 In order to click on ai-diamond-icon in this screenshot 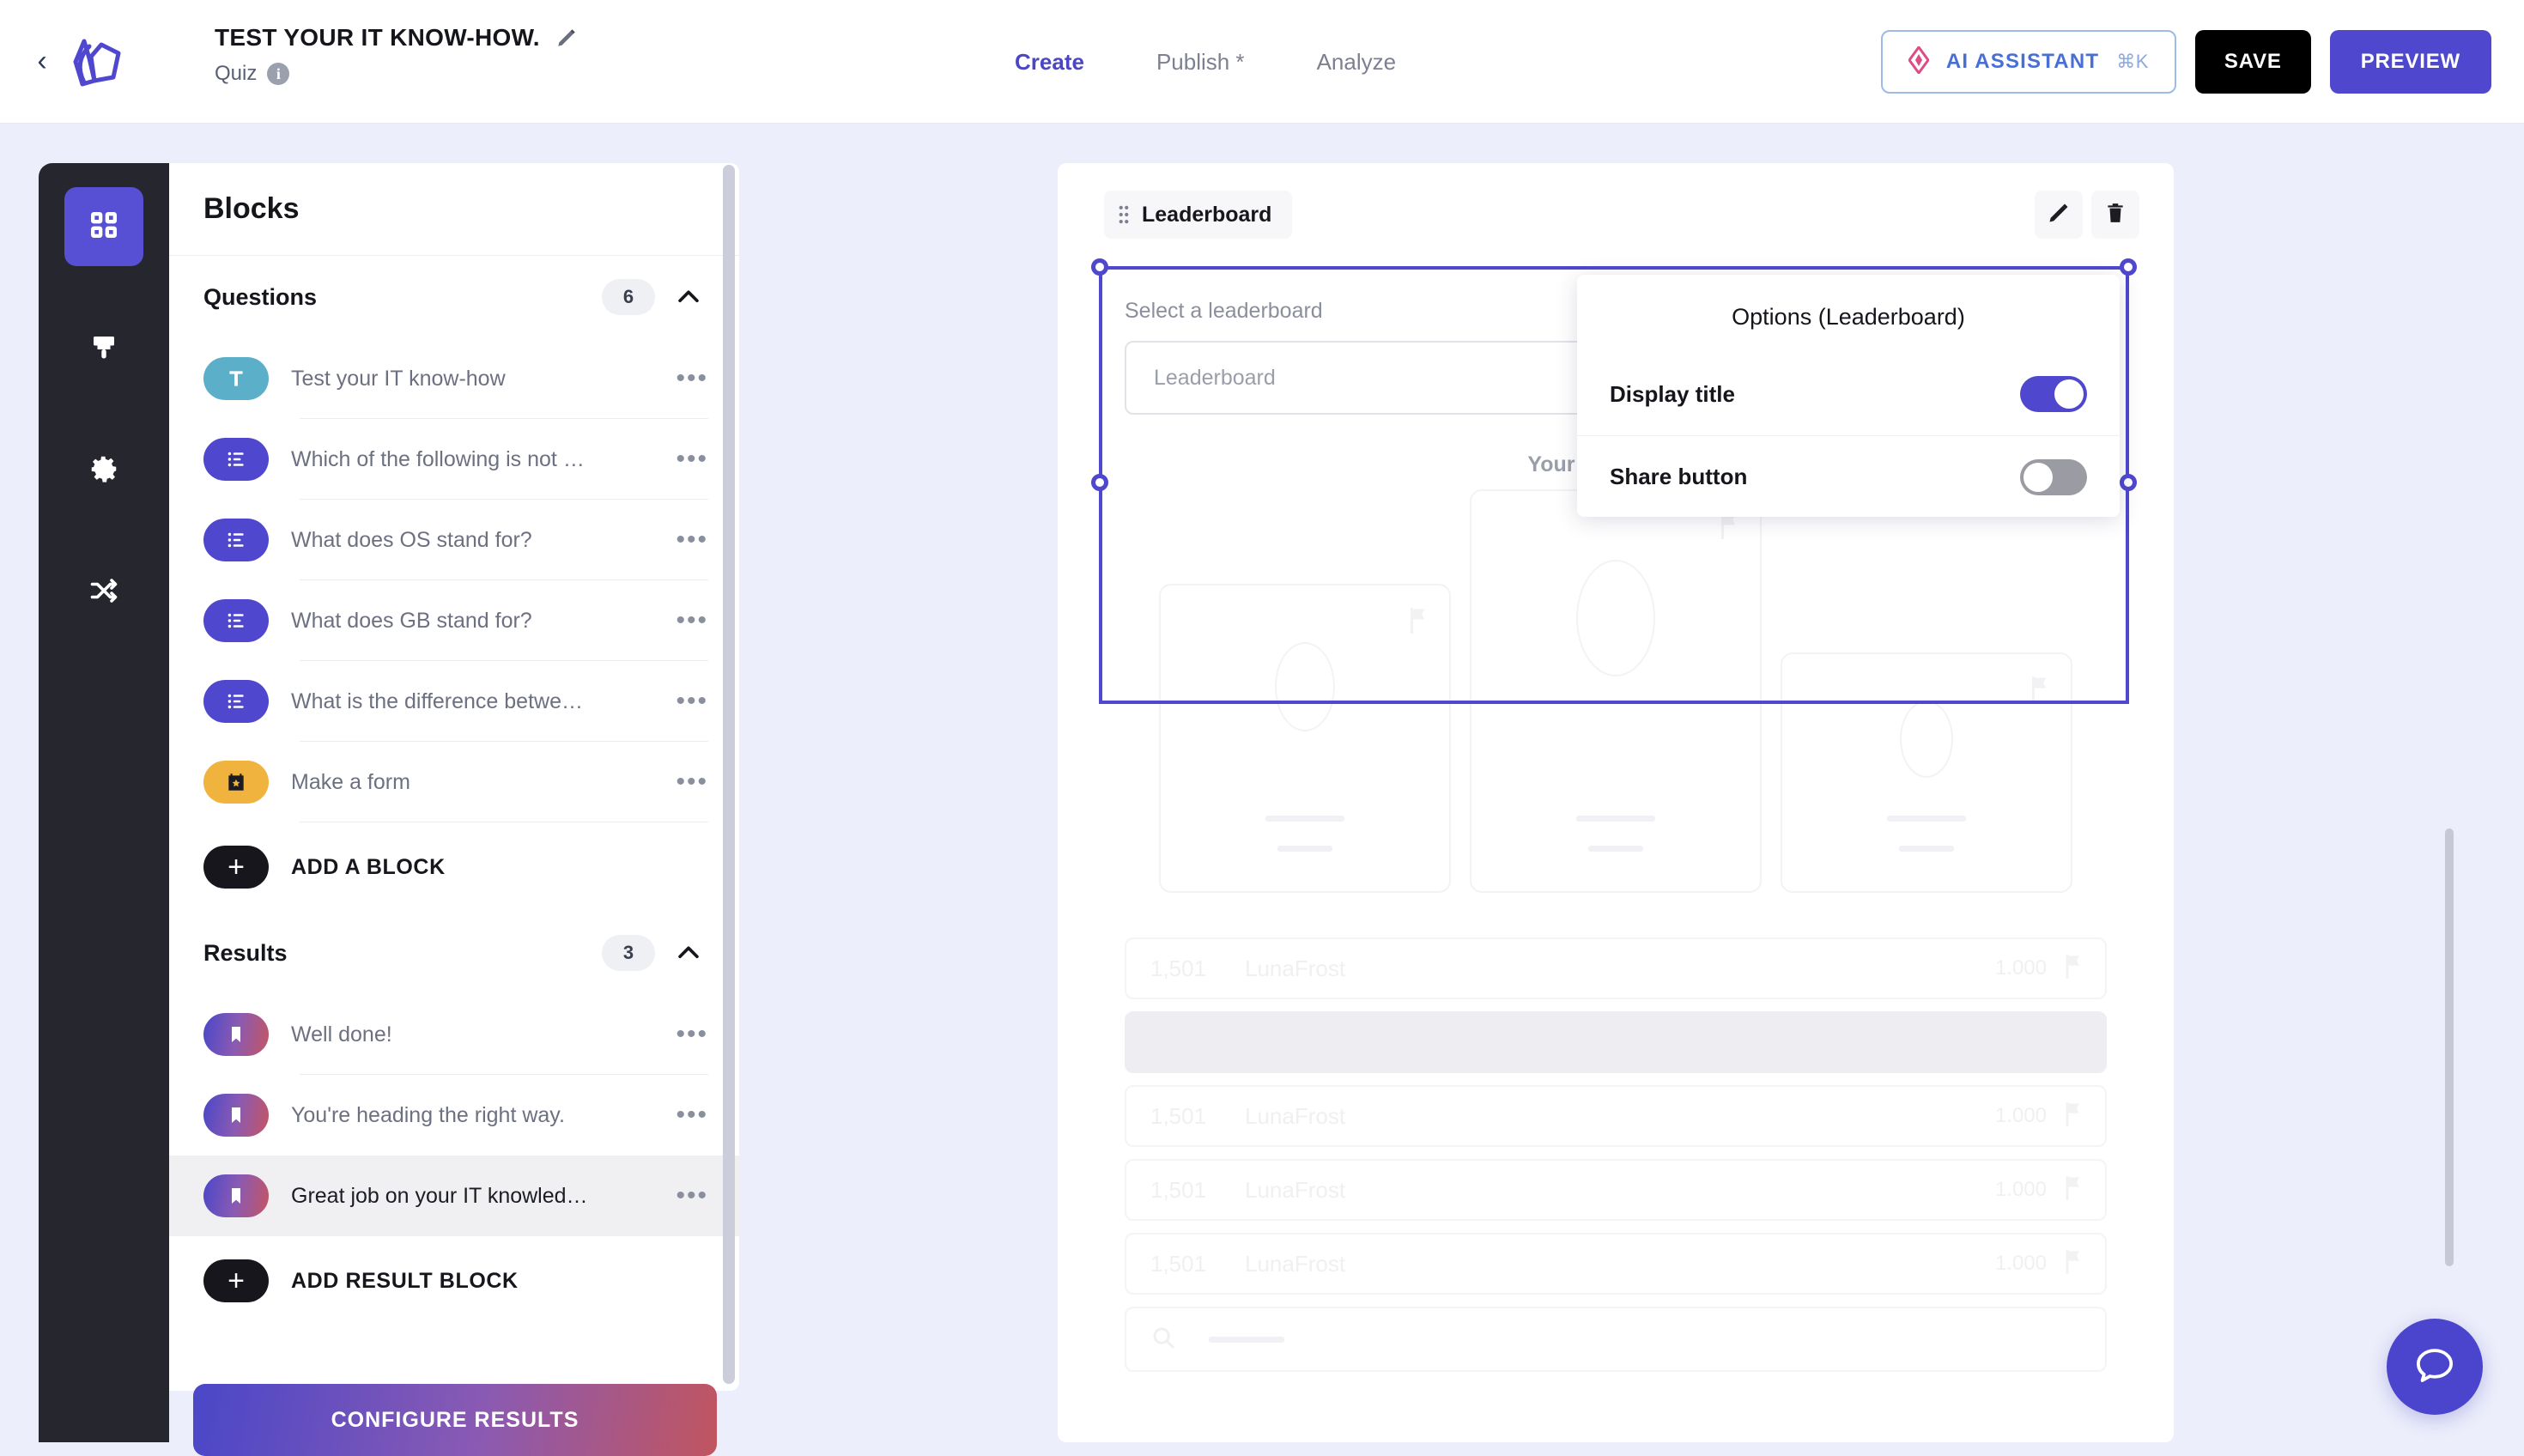, I will do `click(1918, 62)`.